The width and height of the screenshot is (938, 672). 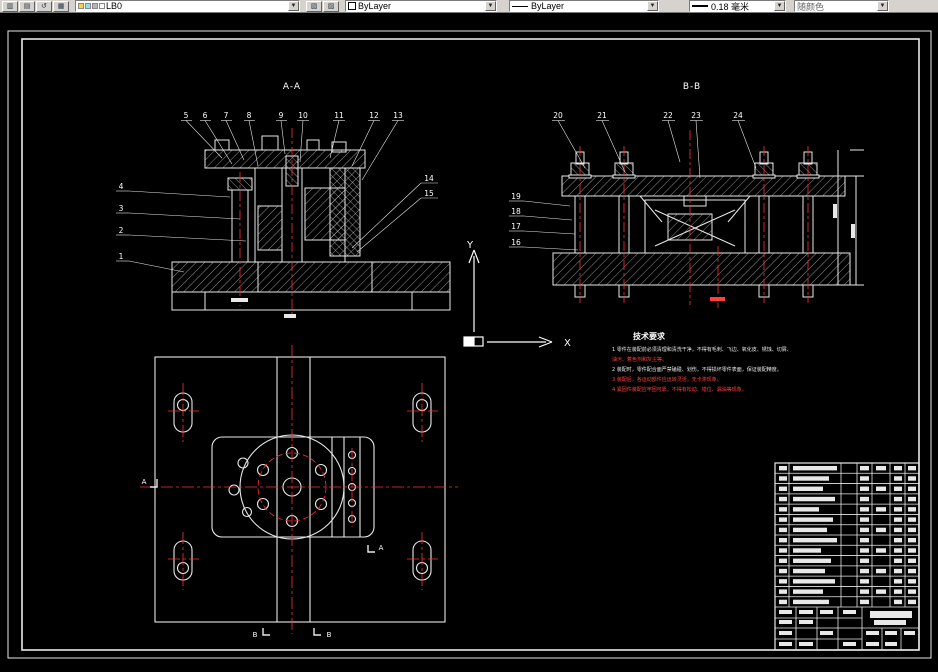 What do you see at coordinates (292, 87) in the screenshot?
I see `view-aa-title: A-A` at bounding box center [292, 87].